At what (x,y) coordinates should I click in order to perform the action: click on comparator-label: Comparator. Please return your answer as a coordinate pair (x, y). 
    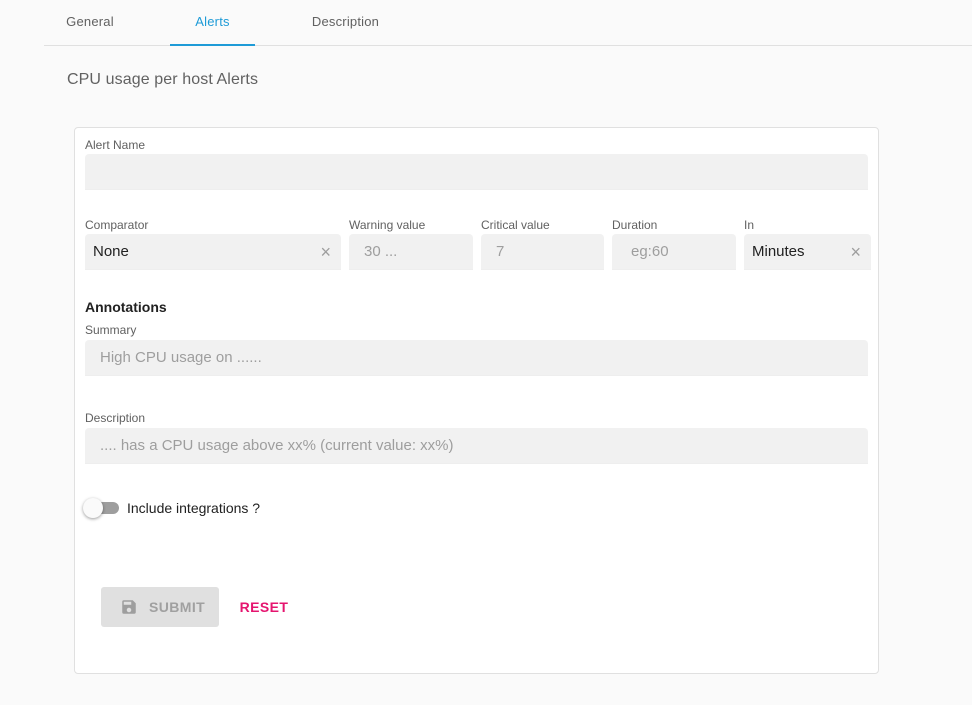
    Looking at the image, I should click on (117, 225).